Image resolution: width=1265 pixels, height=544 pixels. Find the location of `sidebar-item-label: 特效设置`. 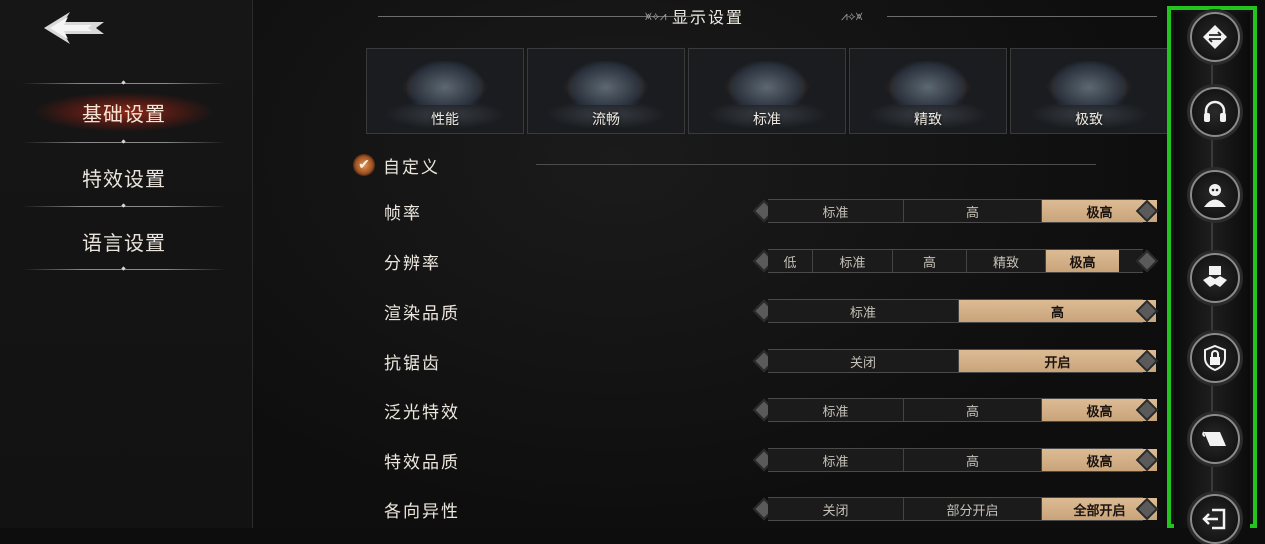

sidebar-item-label: 特效设置 is located at coordinates (124, 178).